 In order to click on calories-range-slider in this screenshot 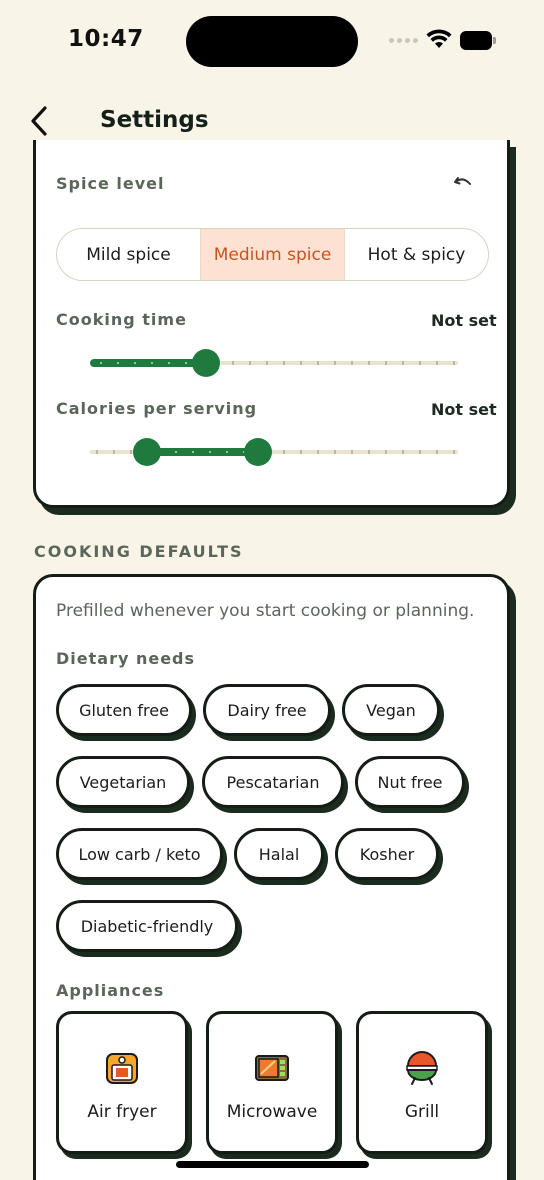, I will do `click(274, 452)`.